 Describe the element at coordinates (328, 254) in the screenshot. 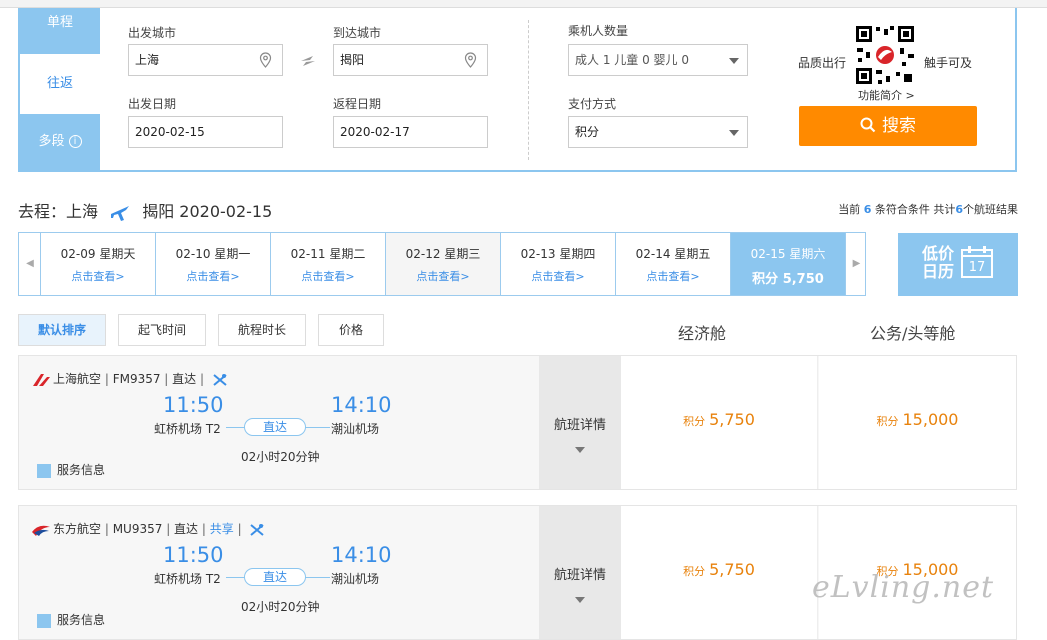

I see `date-label: 02-11 星期二` at that location.